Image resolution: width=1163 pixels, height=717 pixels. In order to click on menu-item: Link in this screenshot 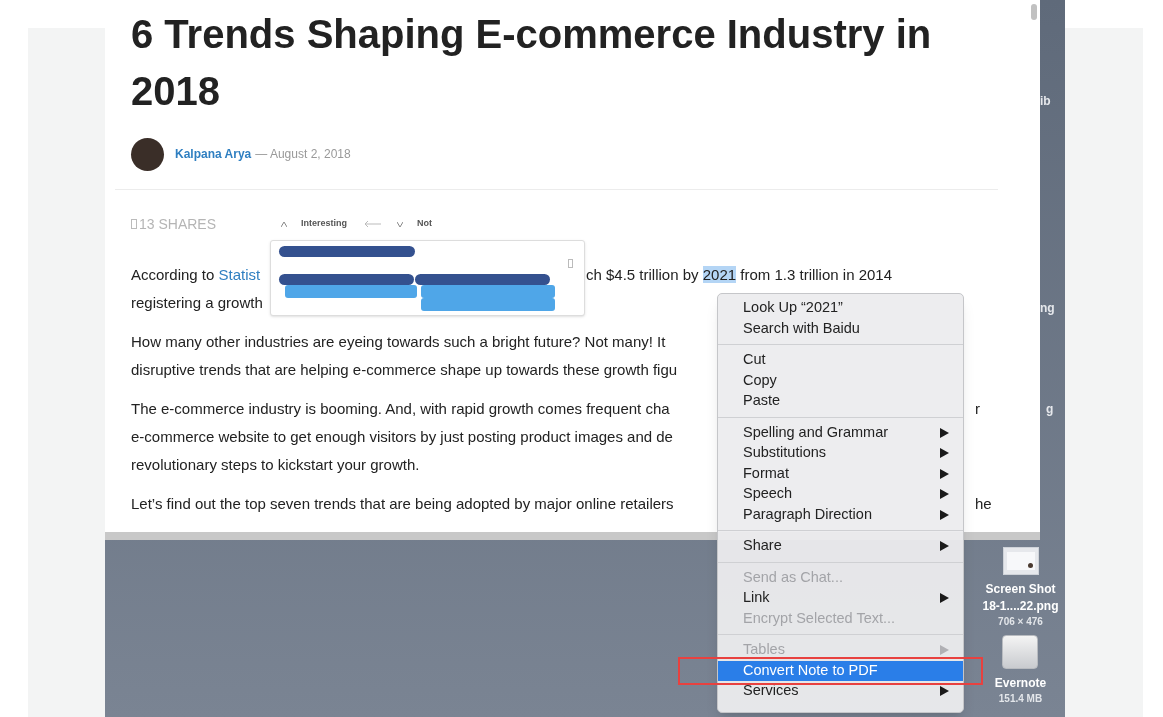, I will do `click(840, 598)`.